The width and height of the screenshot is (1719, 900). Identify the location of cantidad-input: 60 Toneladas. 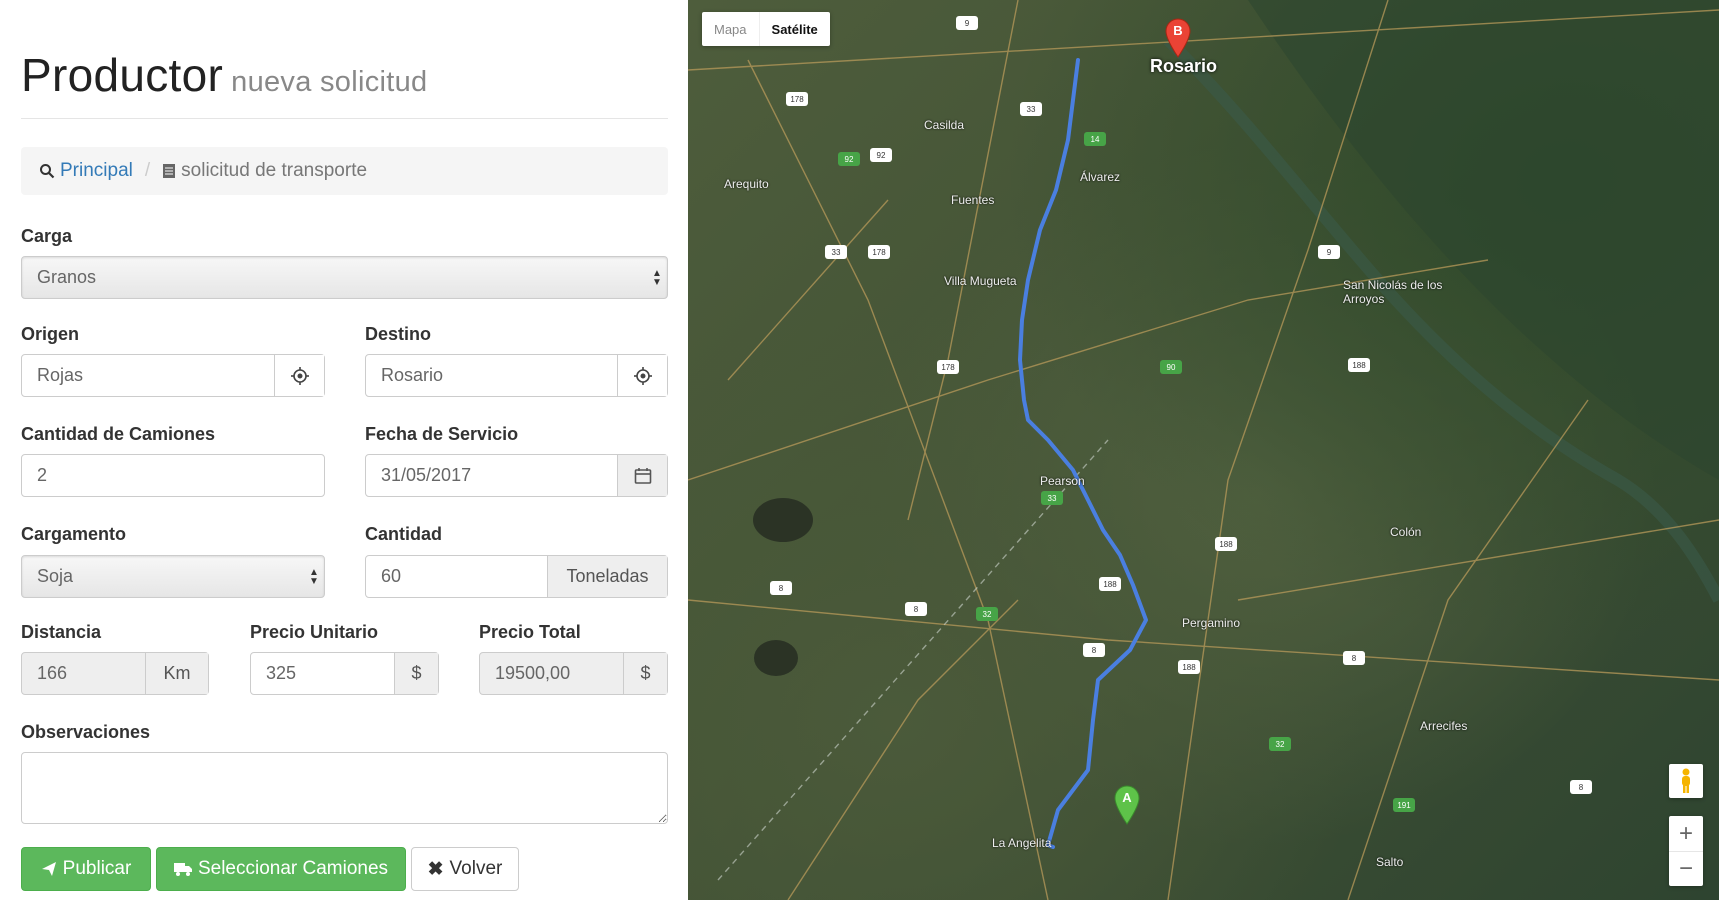
(516, 576).